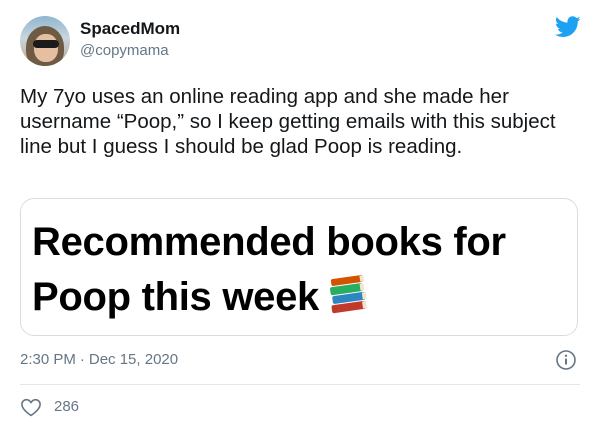 The image size is (600, 431). What do you see at coordinates (133, 359) in the screenshot?
I see `tweet-date: Dec 15, 2020` at bounding box center [133, 359].